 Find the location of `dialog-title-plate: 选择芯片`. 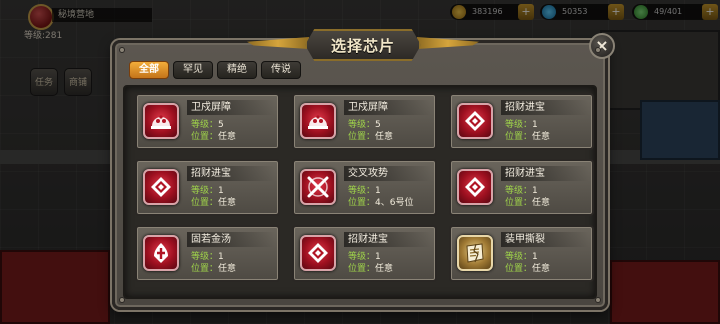

dialog-title-plate: 选择芯片 is located at coordinates (363, 45).